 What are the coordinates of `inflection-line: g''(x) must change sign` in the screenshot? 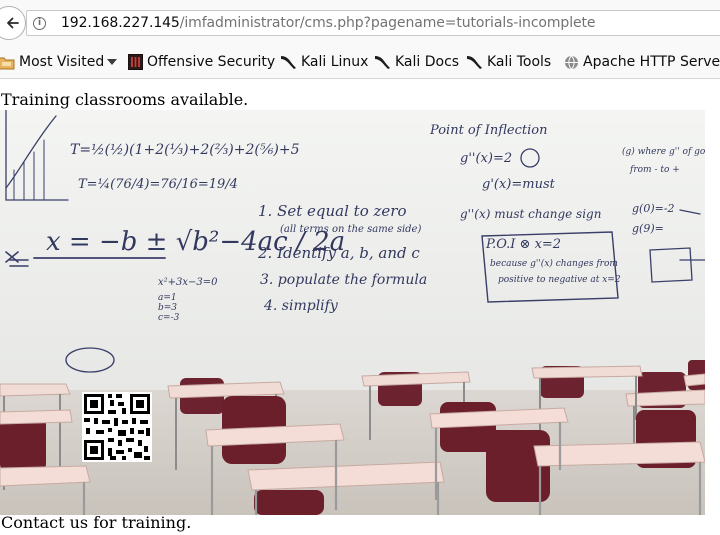 It's located at (530, 214).